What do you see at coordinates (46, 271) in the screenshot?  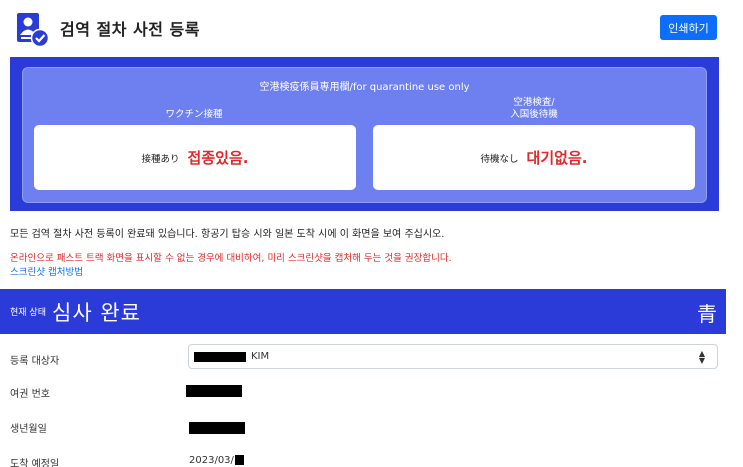 I see `screenshot-howto-link: 스크린샷 캡처방법` at bounding box center [46, 271].